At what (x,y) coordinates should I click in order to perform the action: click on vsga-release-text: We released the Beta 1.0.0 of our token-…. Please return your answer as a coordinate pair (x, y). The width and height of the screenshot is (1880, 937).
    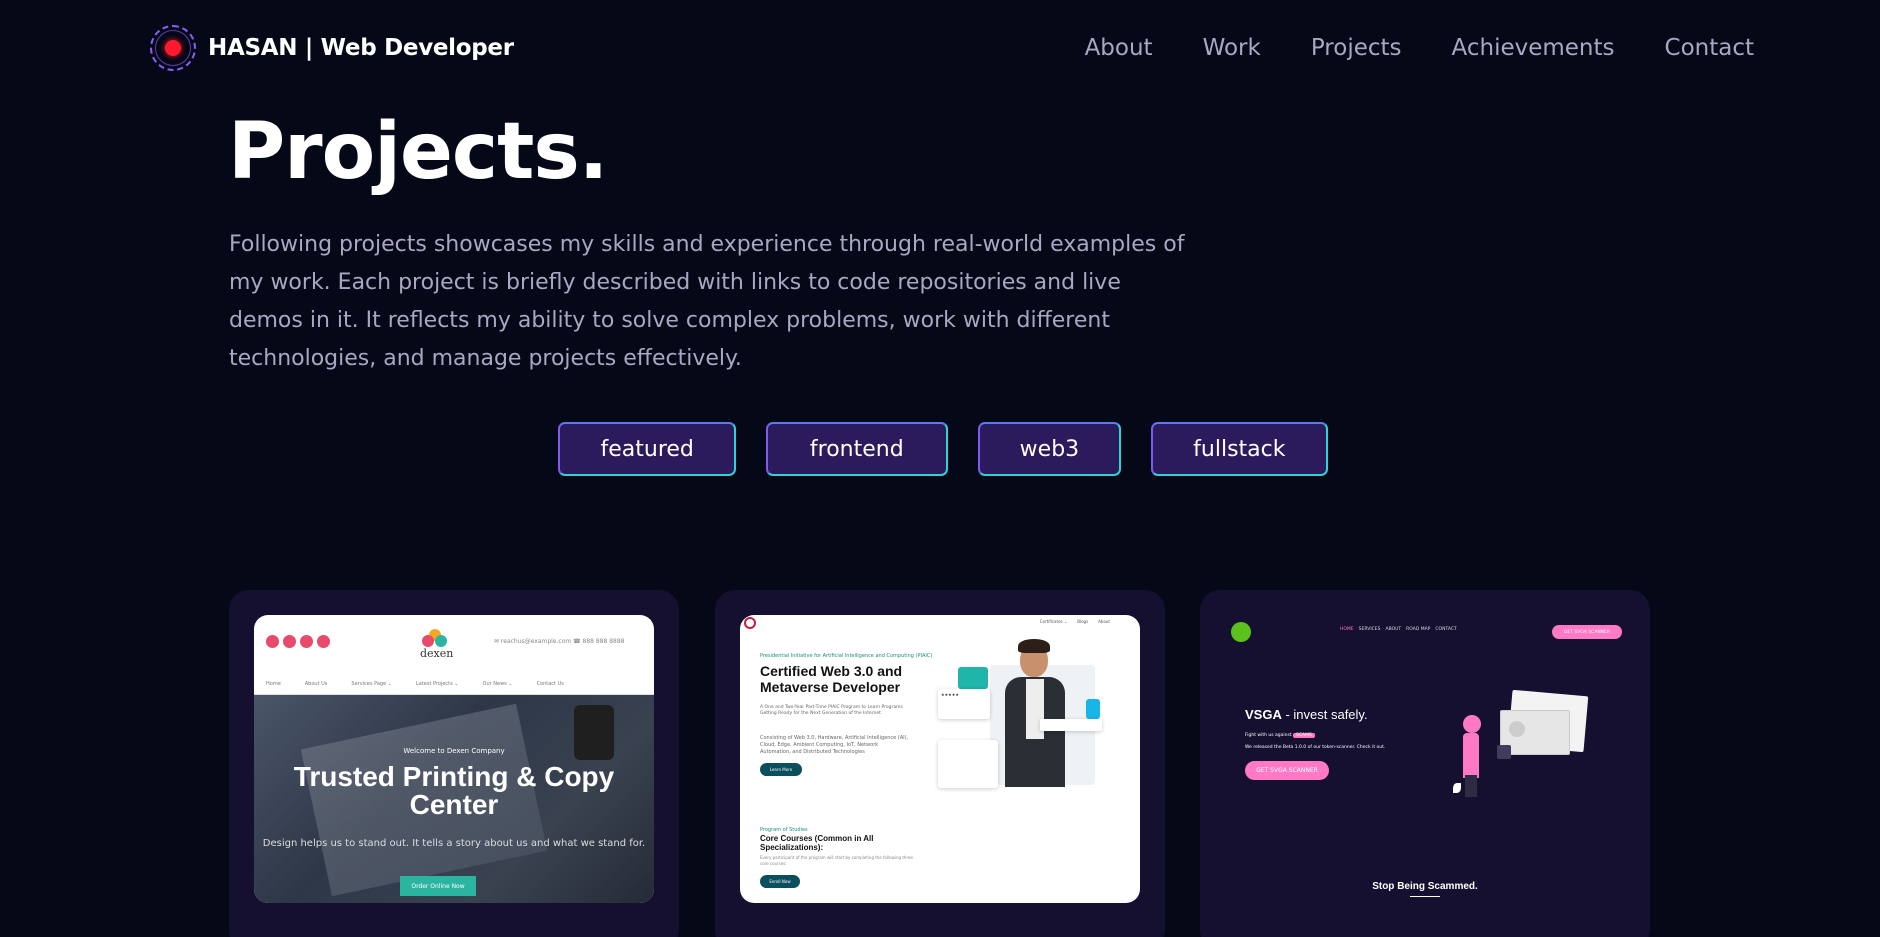
    Looking at the image, I should click on (1315, 747).